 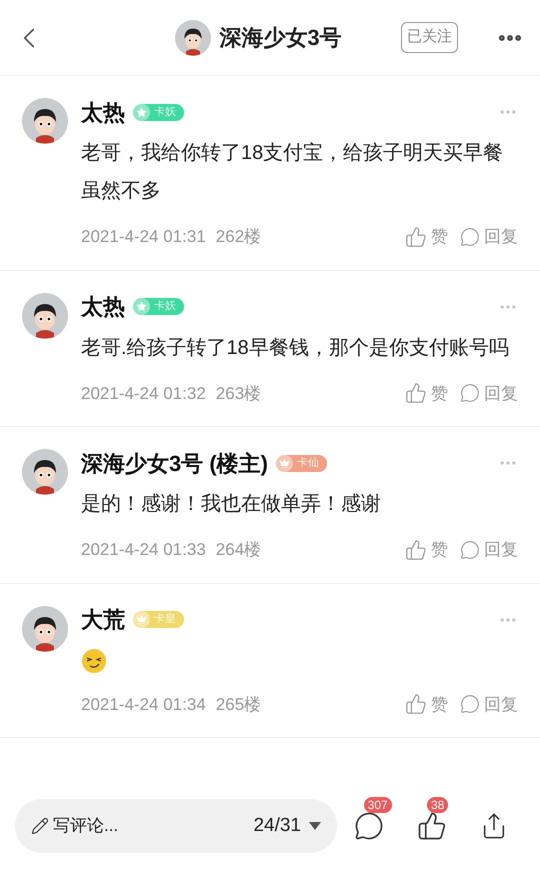 I want to click on floor-number: 264楼, so click(x=239, y=550).